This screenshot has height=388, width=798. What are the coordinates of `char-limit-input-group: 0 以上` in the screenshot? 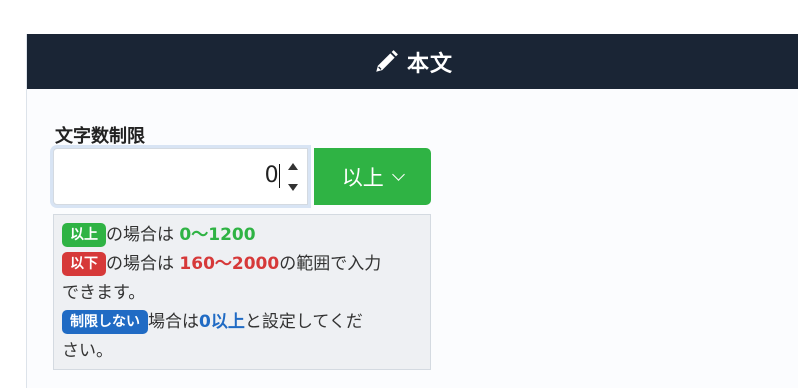 It's located at (242, 177).